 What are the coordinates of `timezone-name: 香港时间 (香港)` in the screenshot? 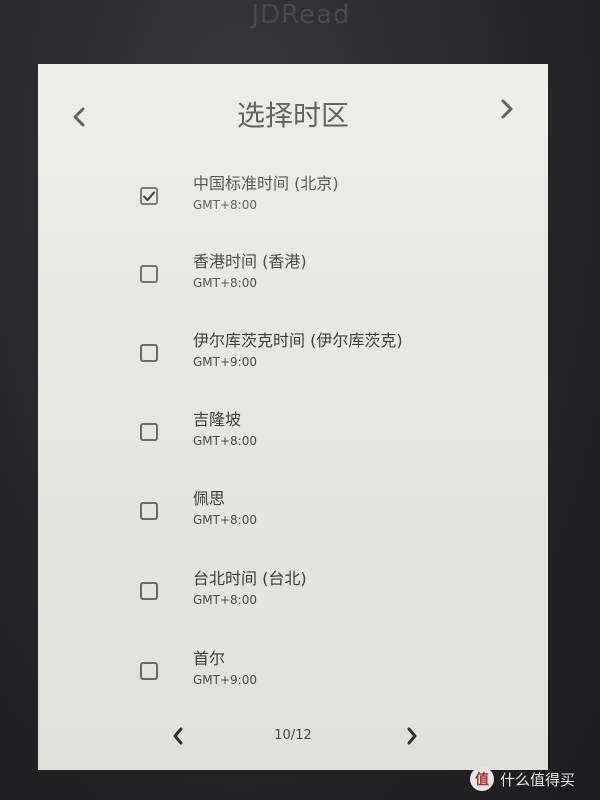 It's located at (250, 261).